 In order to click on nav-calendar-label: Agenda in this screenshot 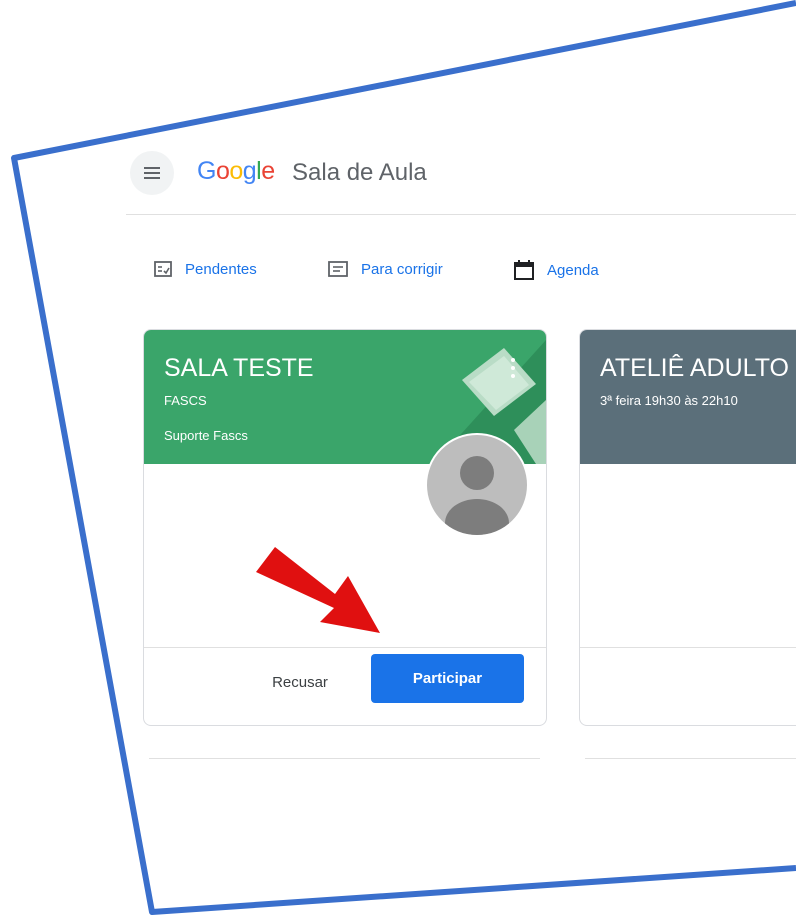, I will do `click(573, 270)`.